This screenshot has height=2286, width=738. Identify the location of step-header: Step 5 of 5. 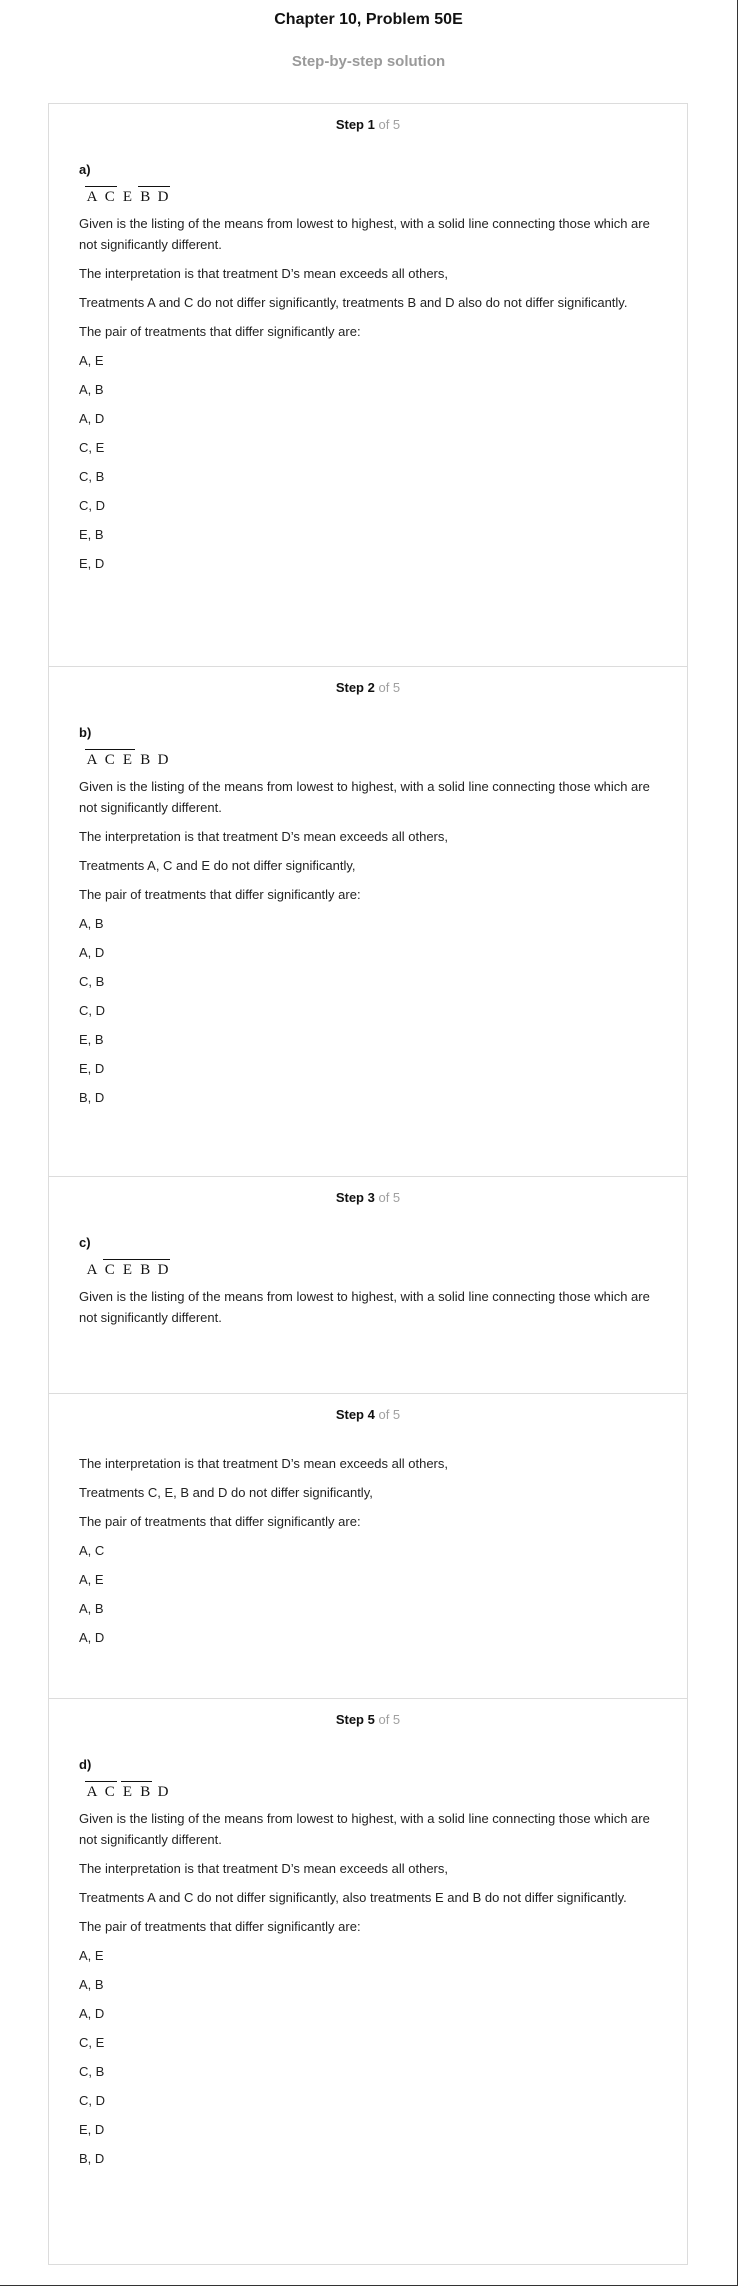
(368, 1715).